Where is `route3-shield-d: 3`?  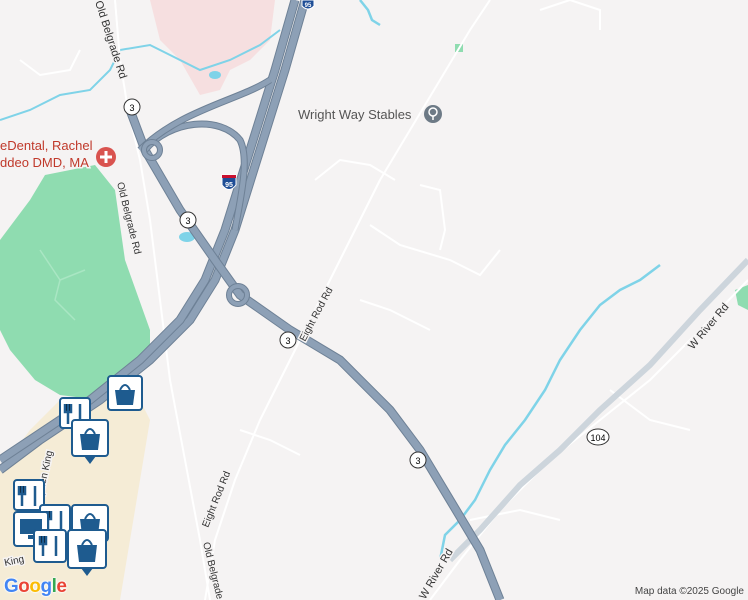 route3-shield-d: 3 is located at coordinates (418, 460).